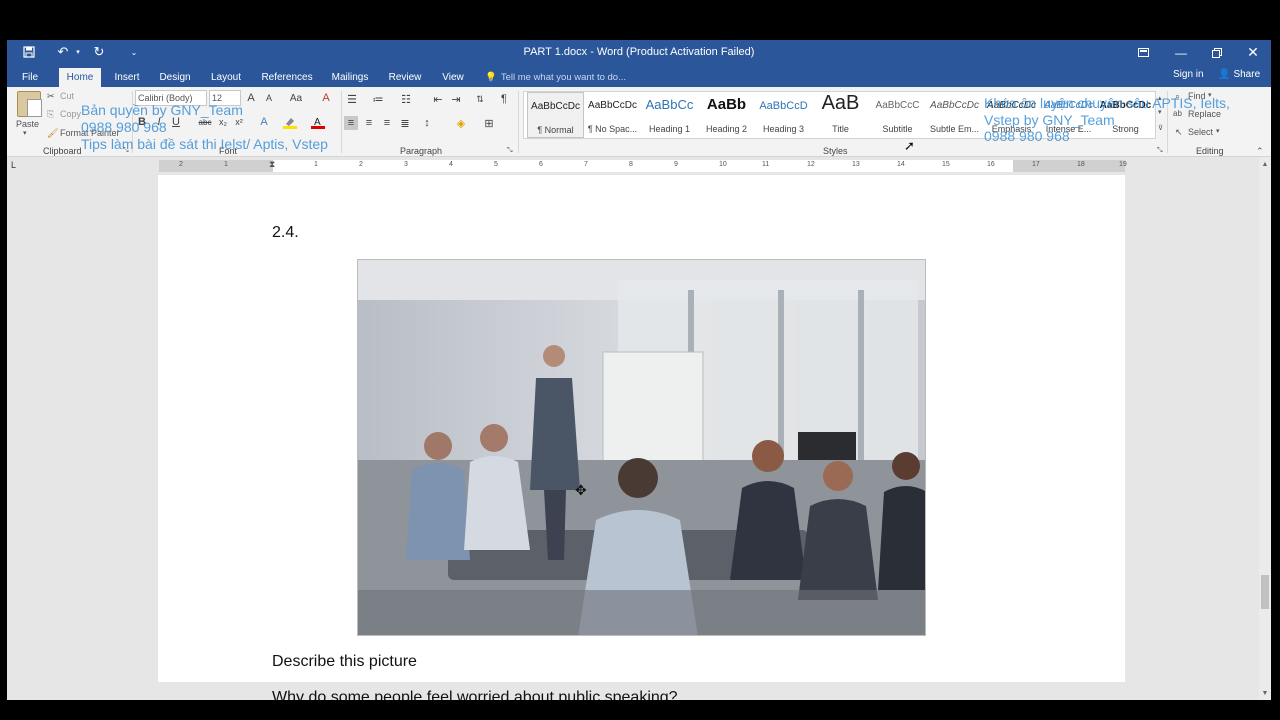  What do you see at coordinates (52, 133) in the screenshot?
I see `format-painter-icon: 🖌` at bounding box center [52, 133].